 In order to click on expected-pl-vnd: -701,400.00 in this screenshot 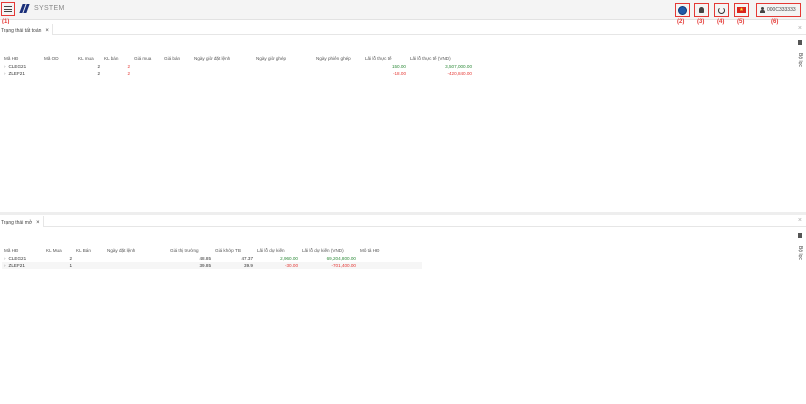, I will do `click(329, 265)`.